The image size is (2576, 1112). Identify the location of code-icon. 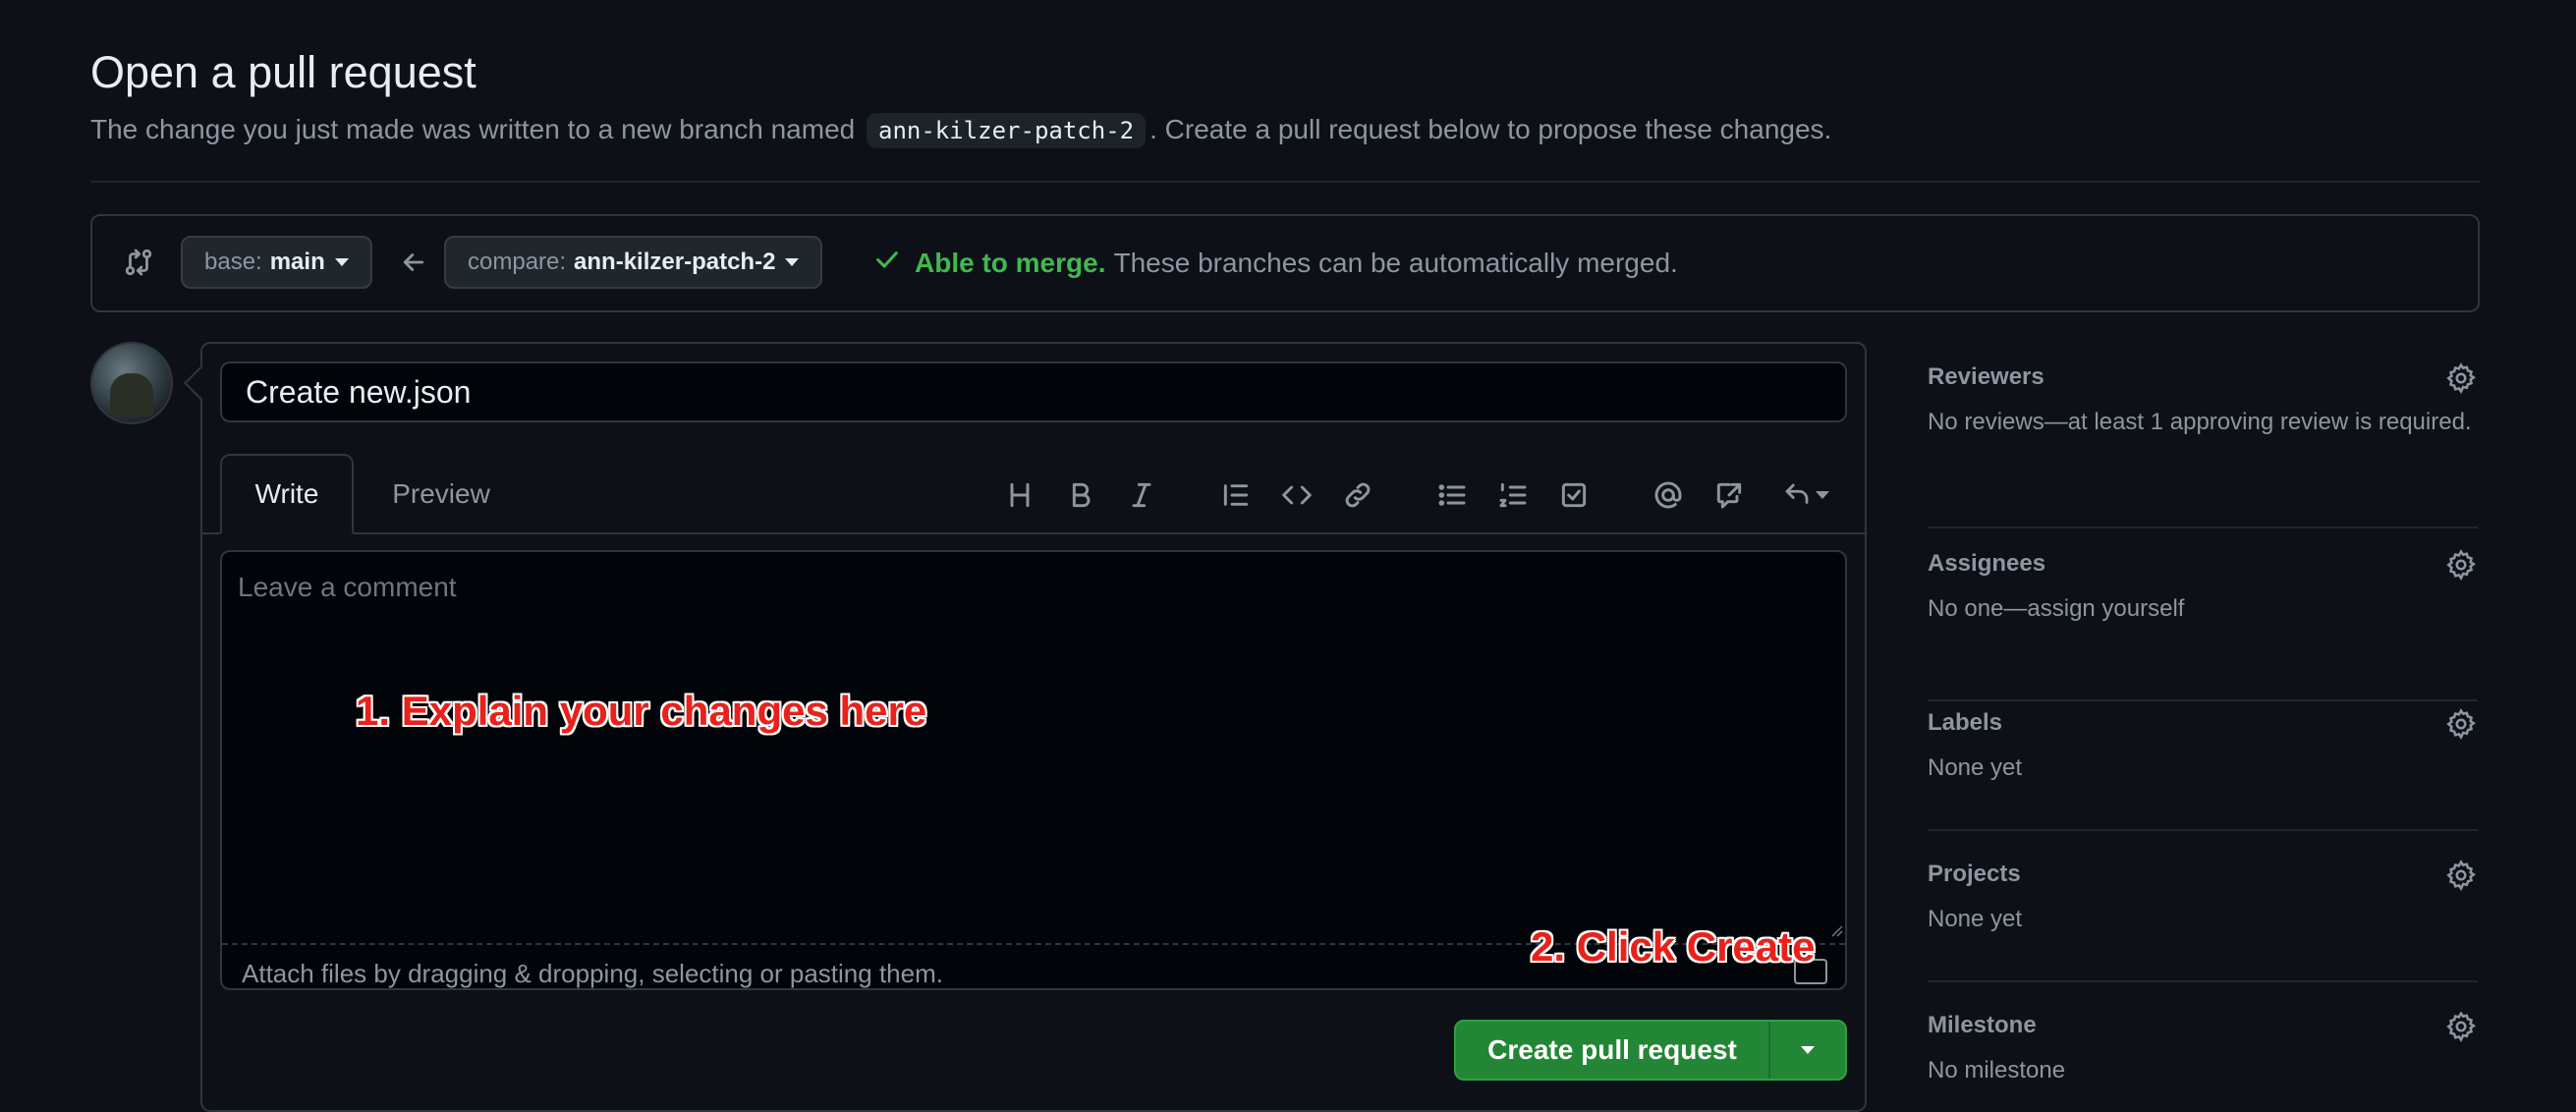
(1296, 495).